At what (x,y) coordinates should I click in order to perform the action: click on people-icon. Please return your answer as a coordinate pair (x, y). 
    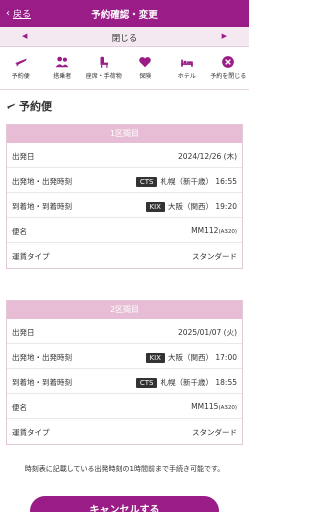
    Looking at the image, I should click on (63, 63).